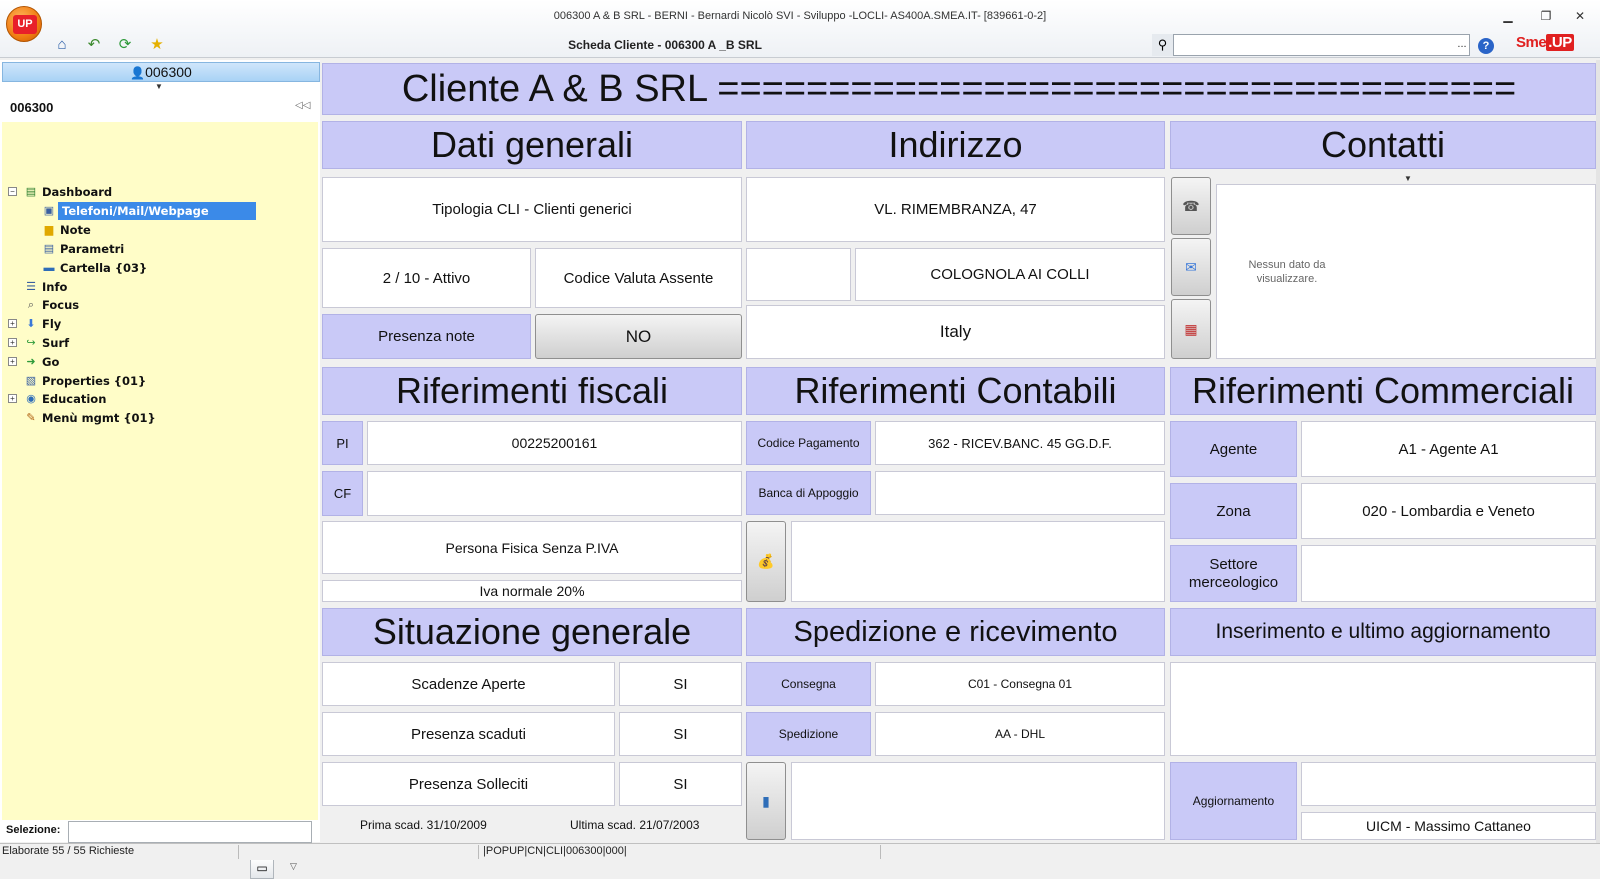  I want to click on stato-field: 2 / 10 - Attivo, so click(426, 278).